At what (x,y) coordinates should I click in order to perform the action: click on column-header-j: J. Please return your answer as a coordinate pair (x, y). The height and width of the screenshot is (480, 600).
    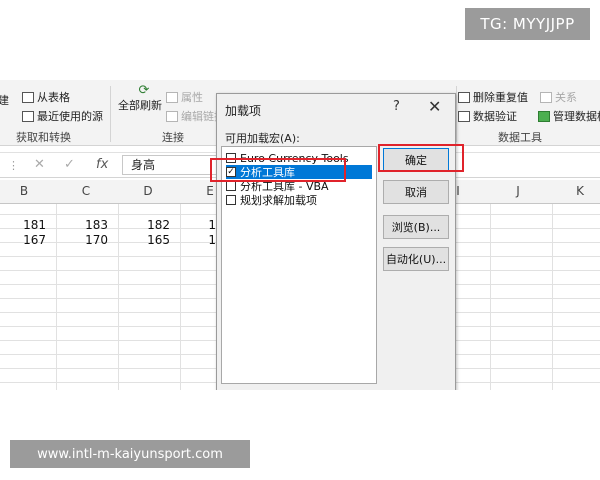
    Looking at the image, I should click on (518, 191).